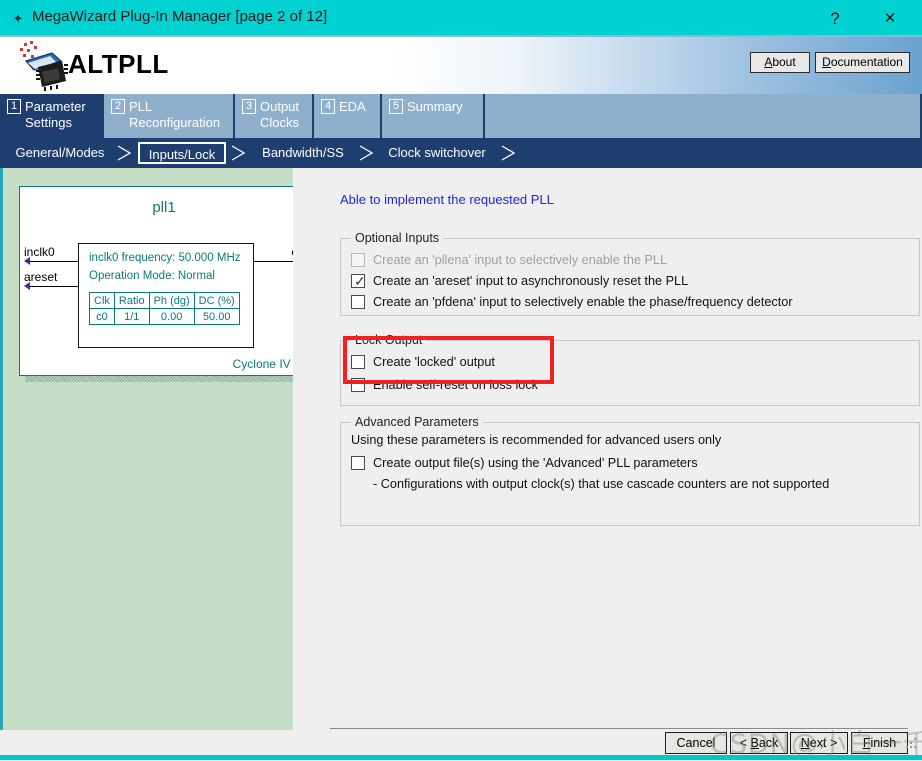 This screenshot has height=761, width=922. What do you see at coordinates (171, 316) in the screenshot?
I see `td-phase: 0.00` at bounding box center [171, 316].